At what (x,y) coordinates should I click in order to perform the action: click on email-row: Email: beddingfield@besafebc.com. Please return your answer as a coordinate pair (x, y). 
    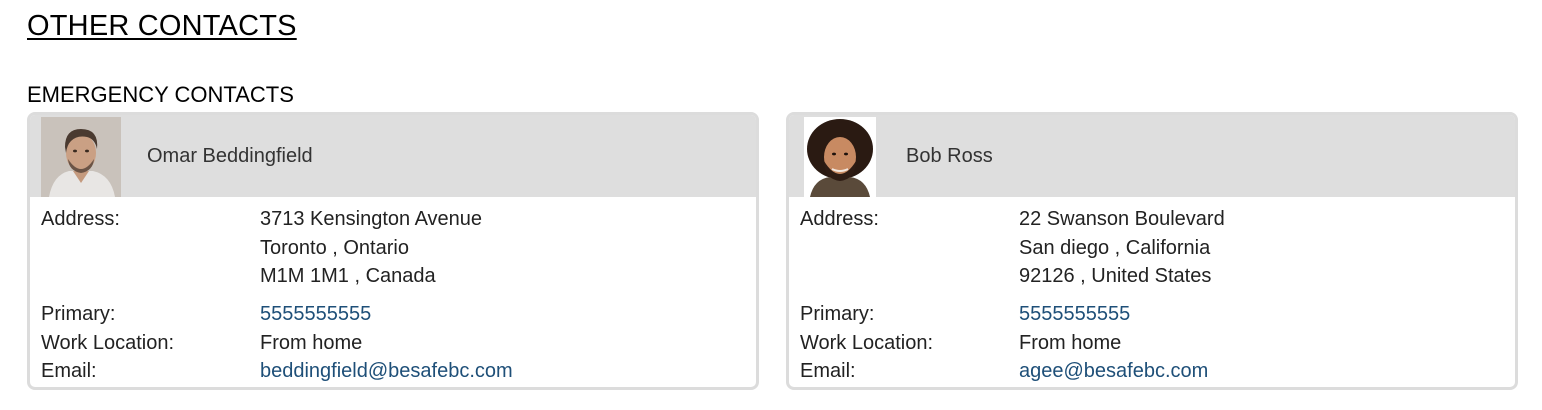
    Looking at the image, I should click on (277, 371).